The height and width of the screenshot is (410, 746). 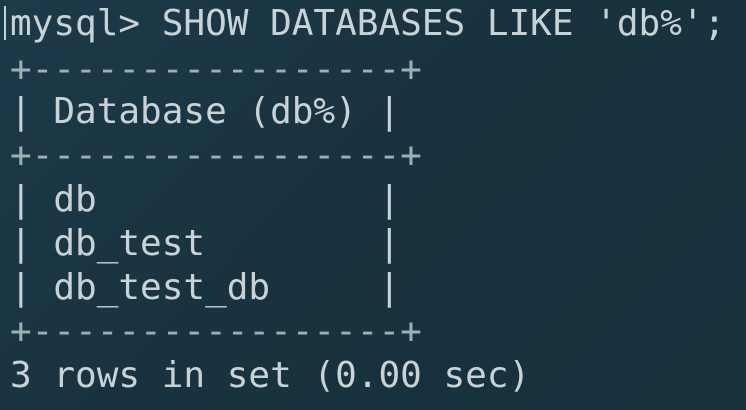 What do you see at coordinates (205, 199) in the screenshot?
I see `table-row: | db |` at bounding box center [205, 199].